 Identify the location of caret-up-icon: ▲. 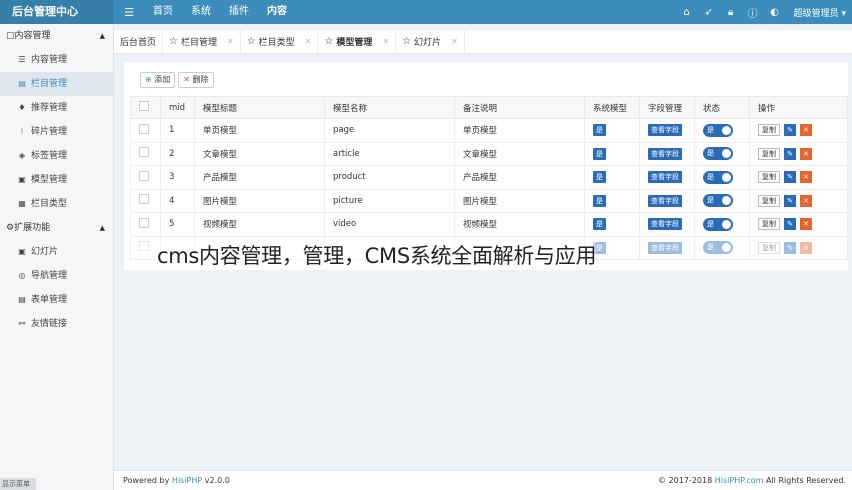
(102, 36).